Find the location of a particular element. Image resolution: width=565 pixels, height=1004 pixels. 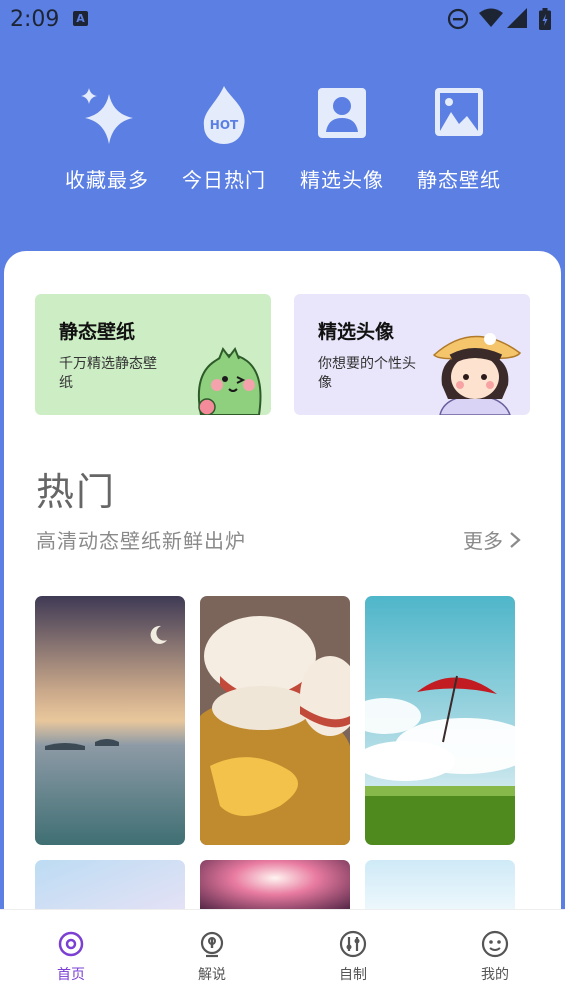

top-category-bar: 收藏最多 HOT 今日热门 精选头像 静态壁纸 is located at coordinates (282, 142).